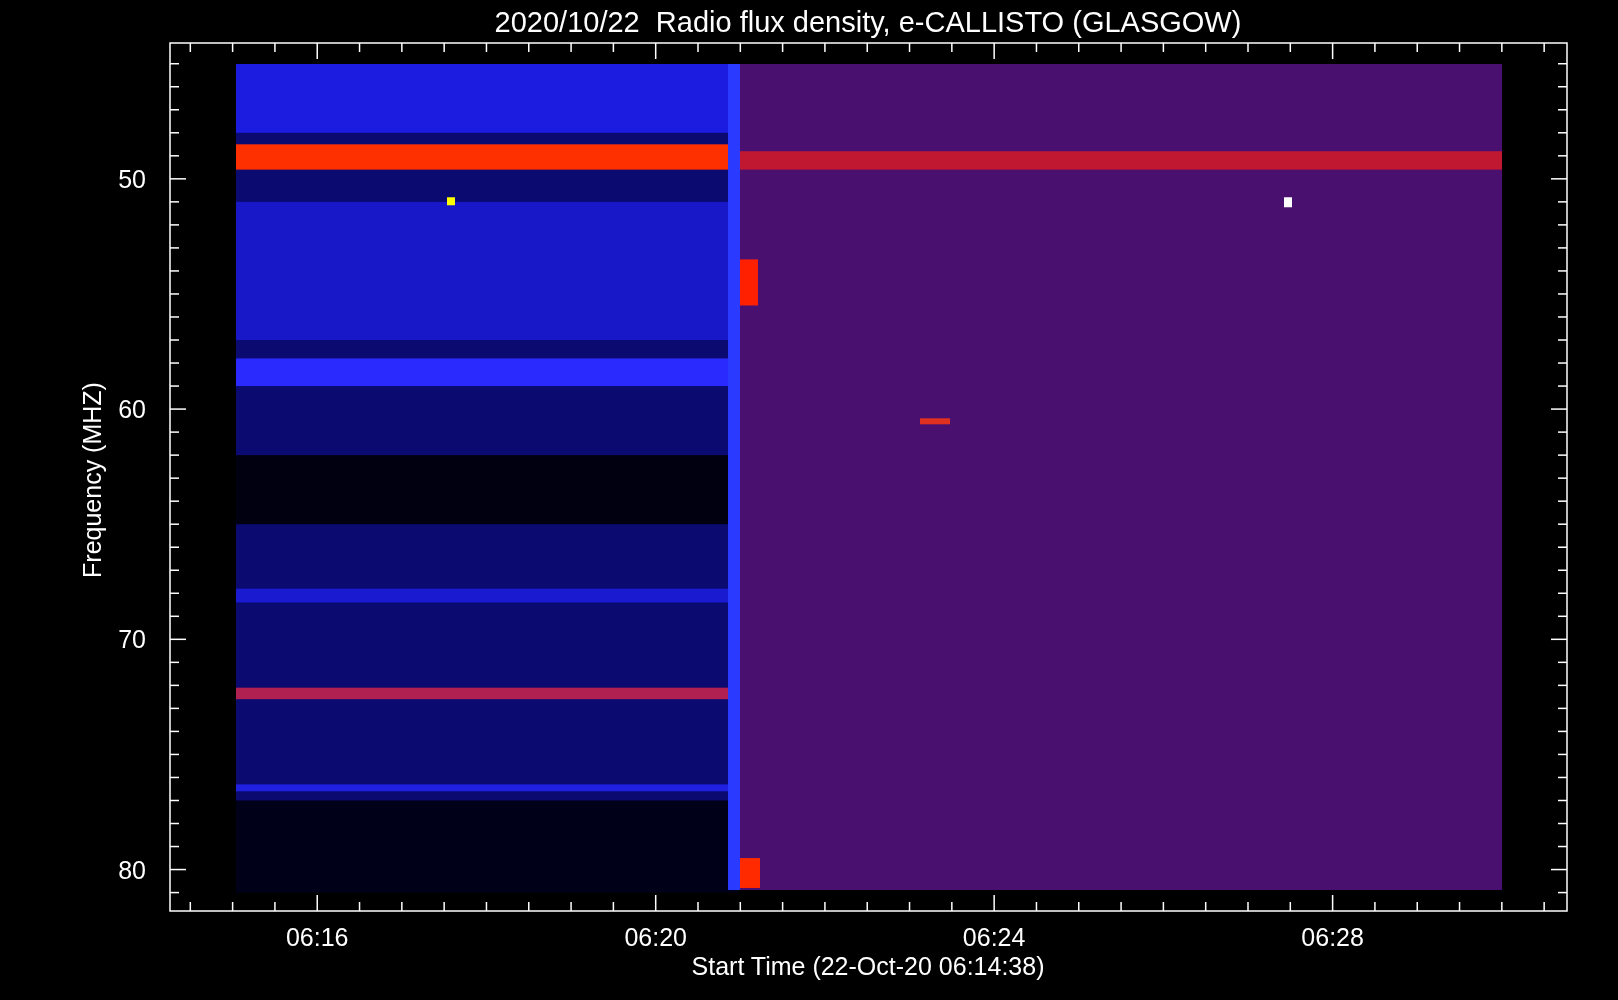 The image size is (1618, 1000). What do you see at coordinates (994, 937) in the screenshot?
I see `x-tick-label: 06:24` at bounding box center [994, 937].